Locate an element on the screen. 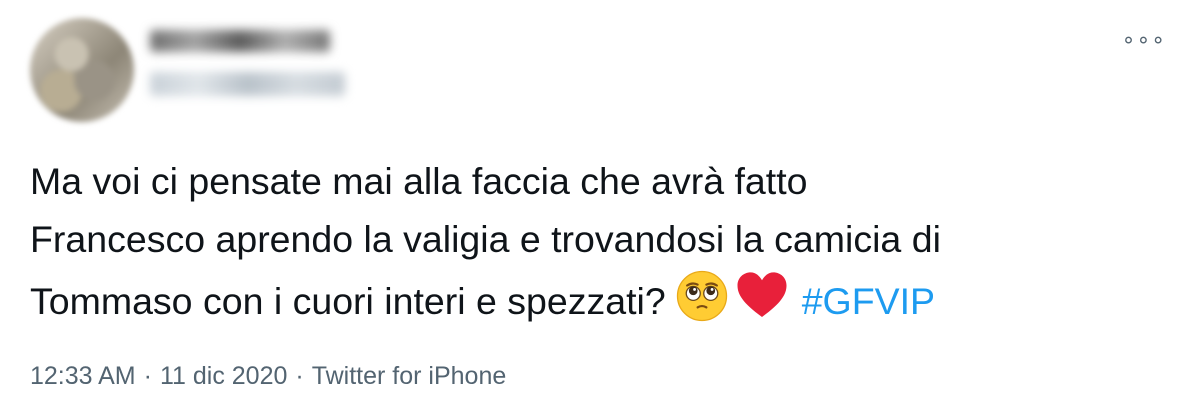 Image resolution: width=1200 pixels, height=417 pixels. tweet-date: 11 dic 2020 is located at coordinates (223, 376).